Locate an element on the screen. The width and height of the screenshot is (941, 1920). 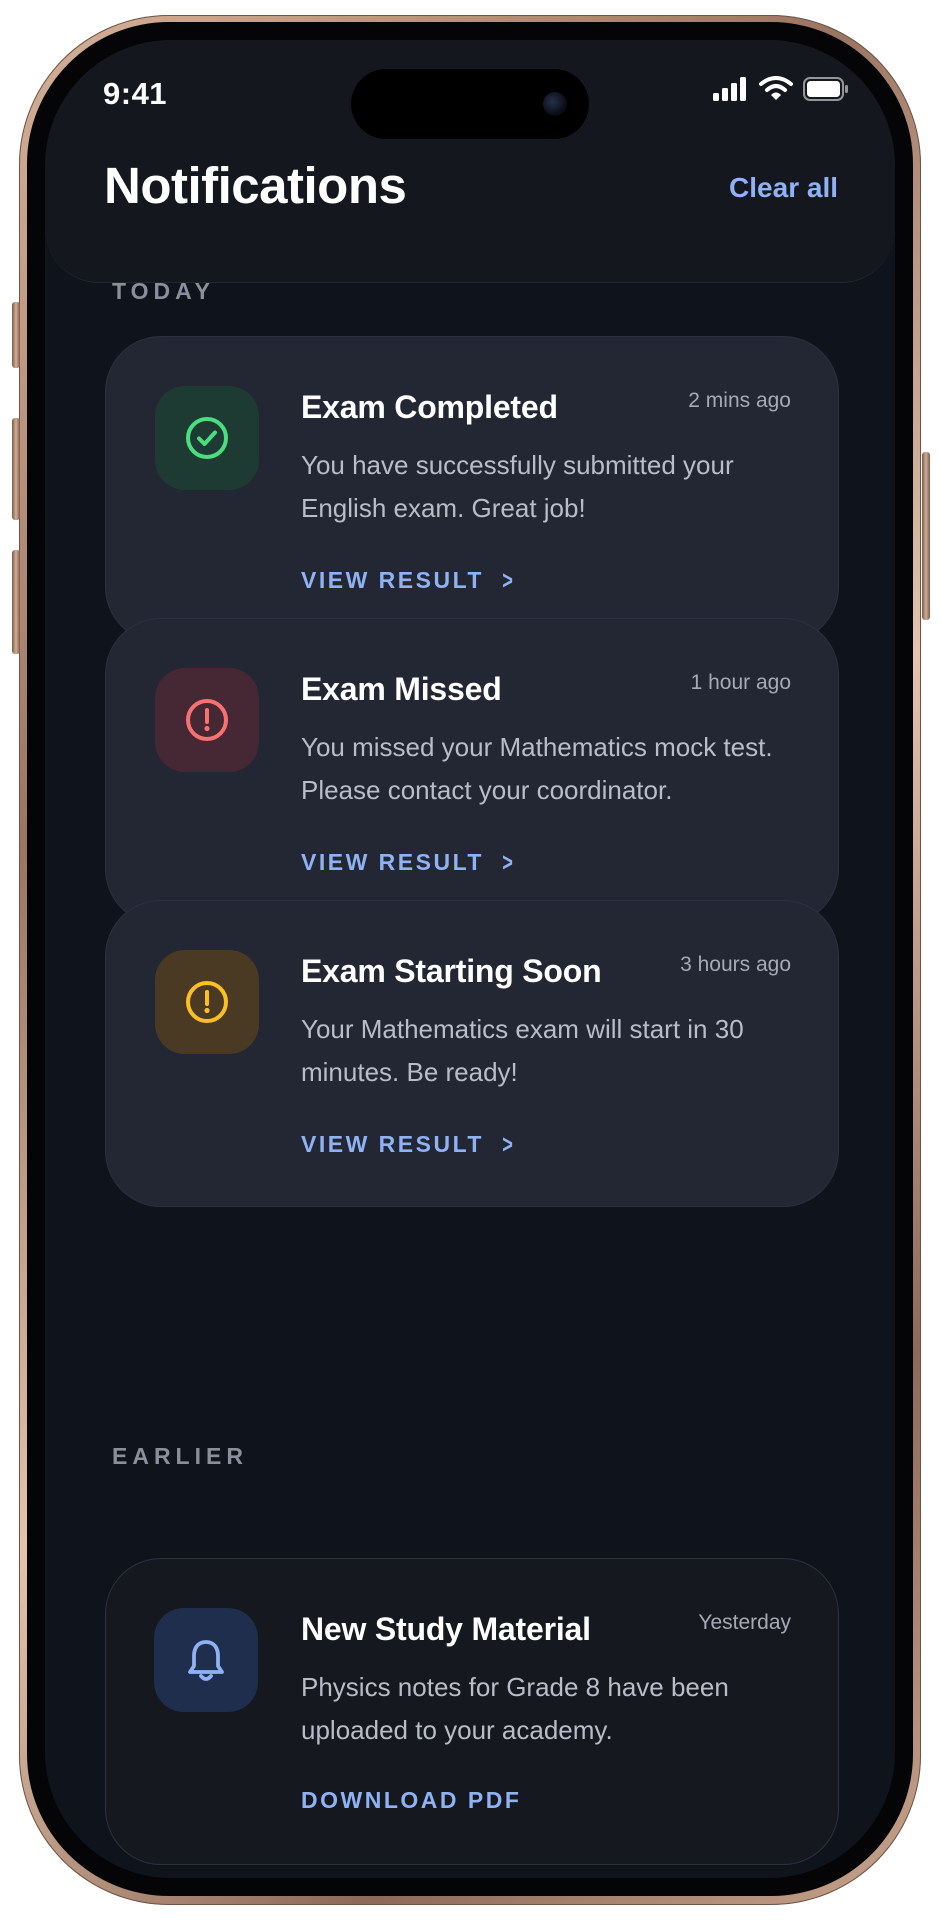
power-button is located at coordinates (926, 536).